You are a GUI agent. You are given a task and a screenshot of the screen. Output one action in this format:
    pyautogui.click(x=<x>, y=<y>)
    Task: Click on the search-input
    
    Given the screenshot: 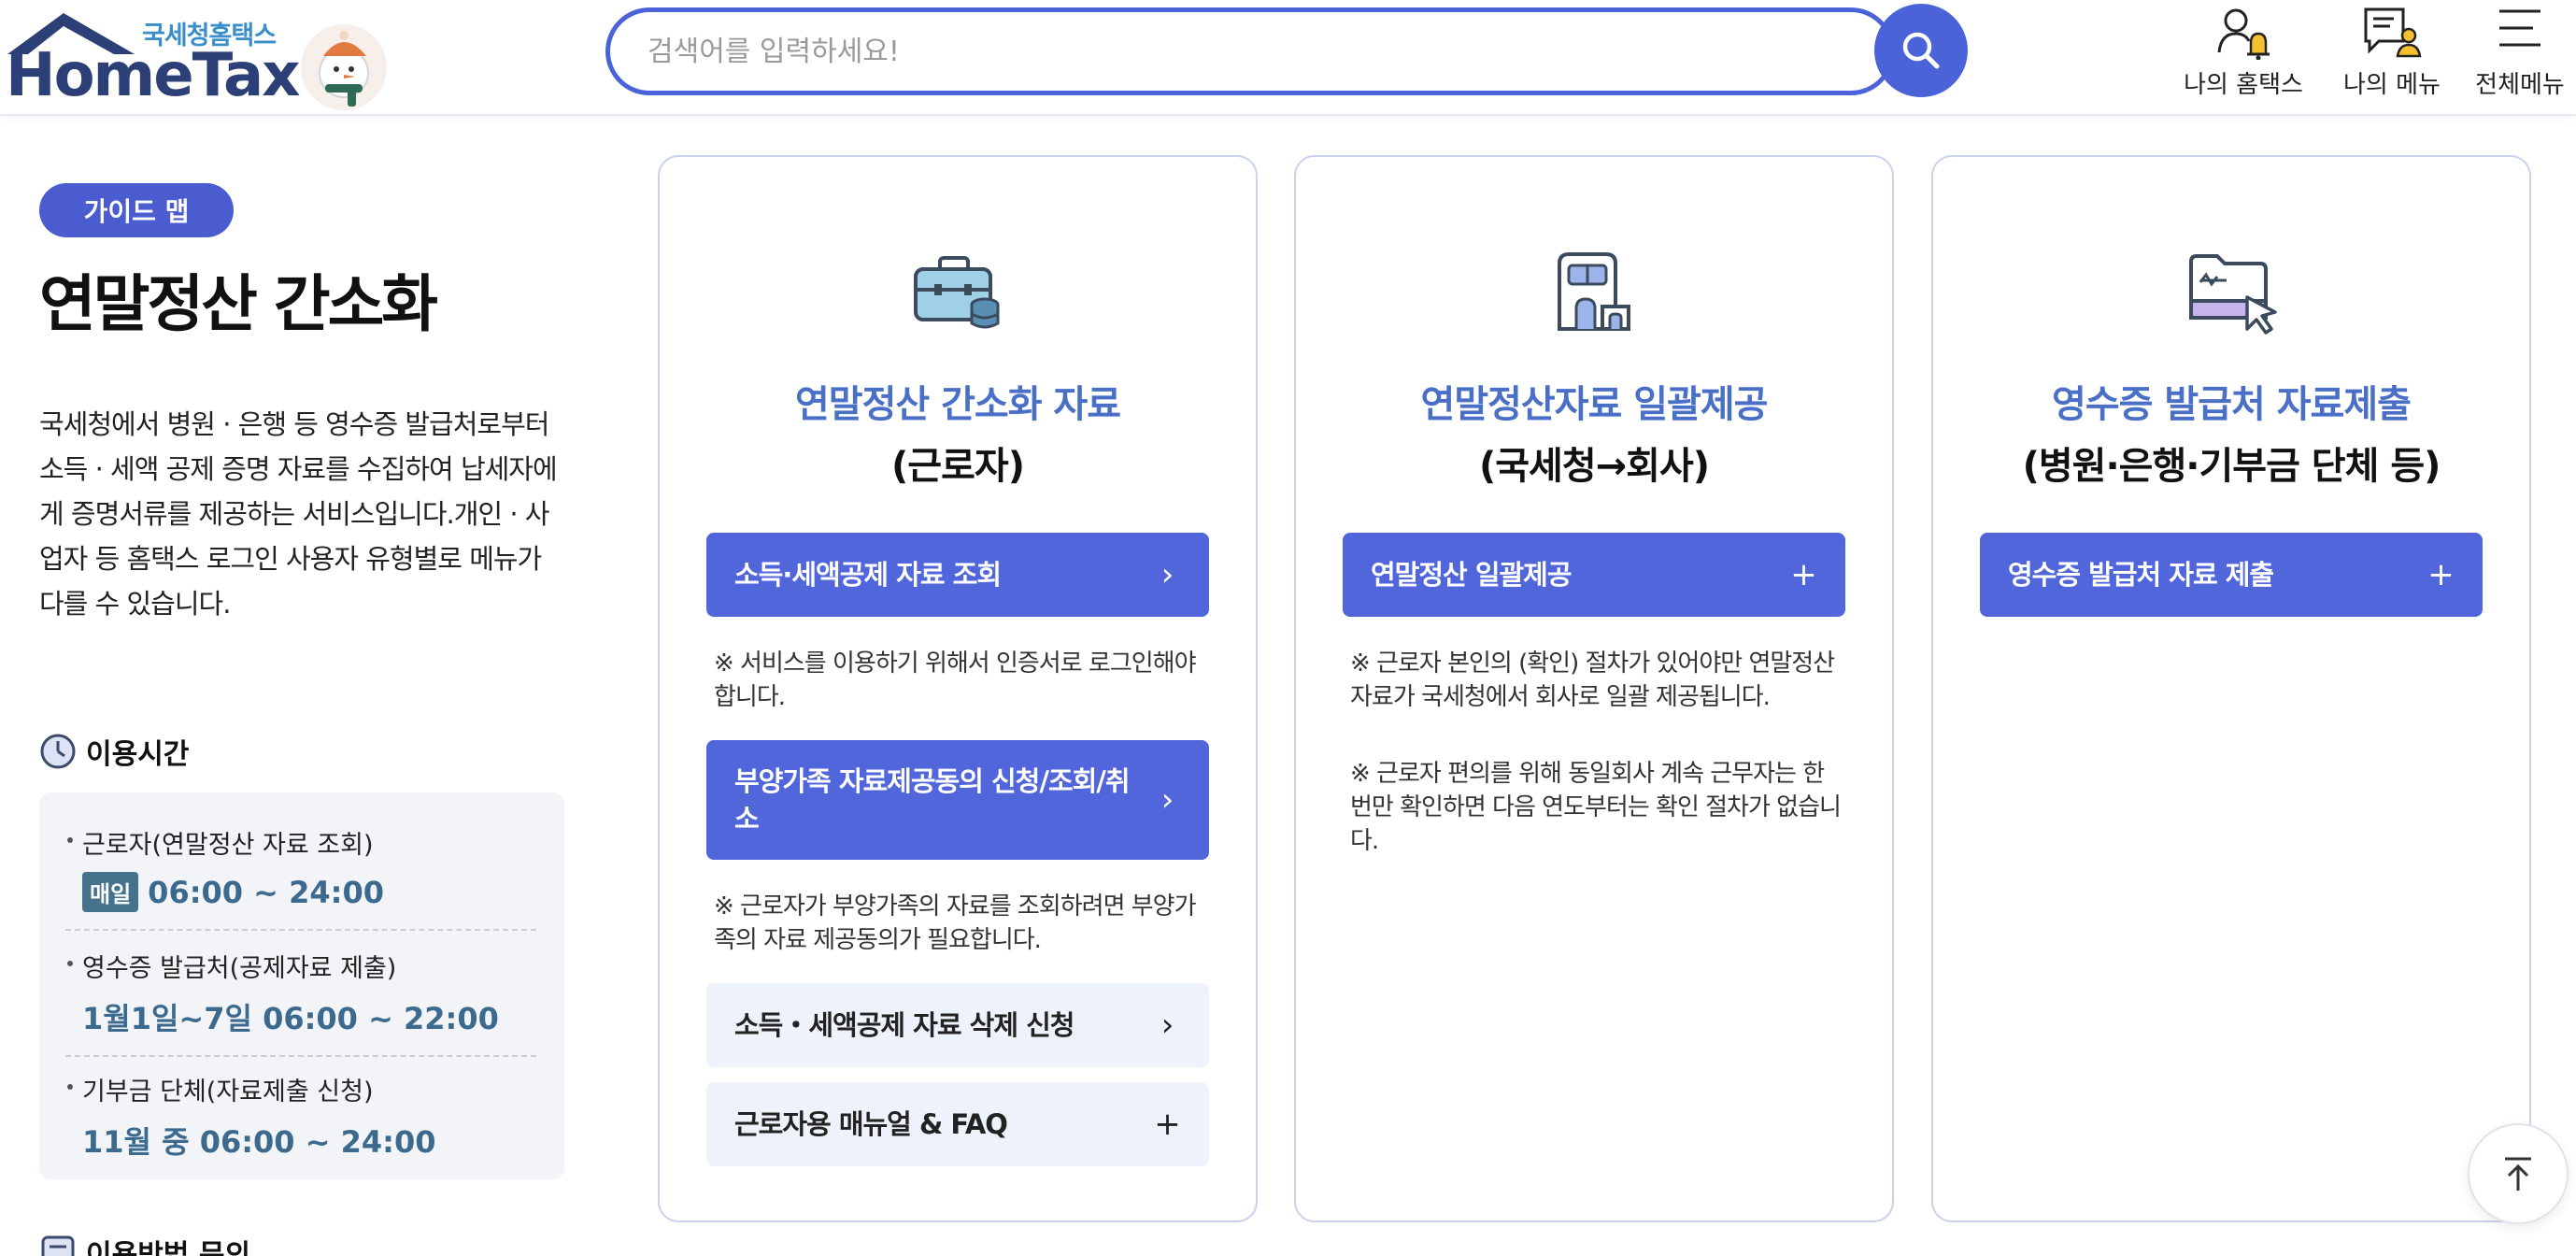 What is the action you would take?
    pyautogui.click(x=1208, y=51)
    